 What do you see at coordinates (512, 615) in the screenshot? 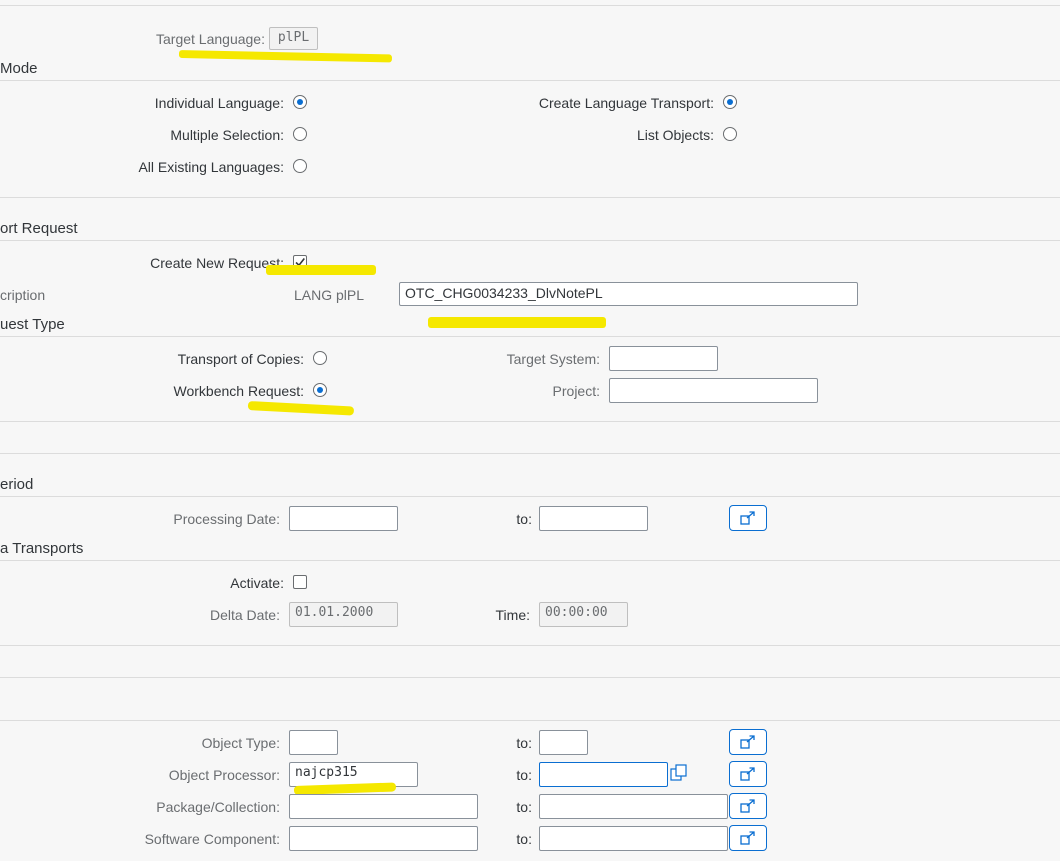
I see `time-label: Time:` at bounding box center [512, 615].